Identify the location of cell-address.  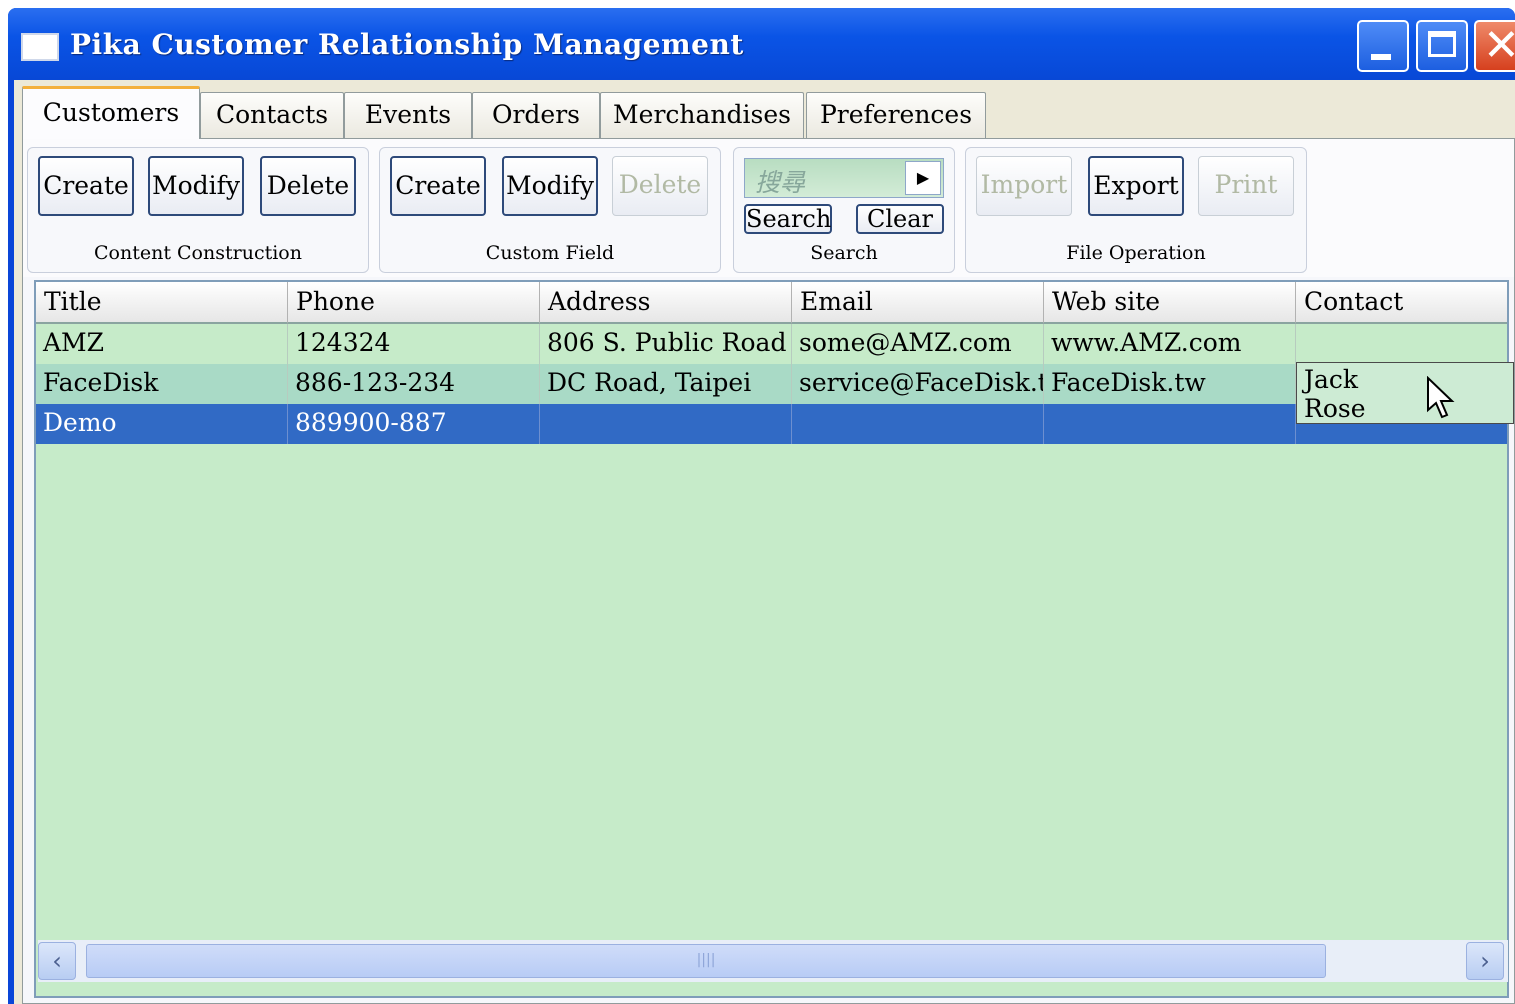
(666, 424).